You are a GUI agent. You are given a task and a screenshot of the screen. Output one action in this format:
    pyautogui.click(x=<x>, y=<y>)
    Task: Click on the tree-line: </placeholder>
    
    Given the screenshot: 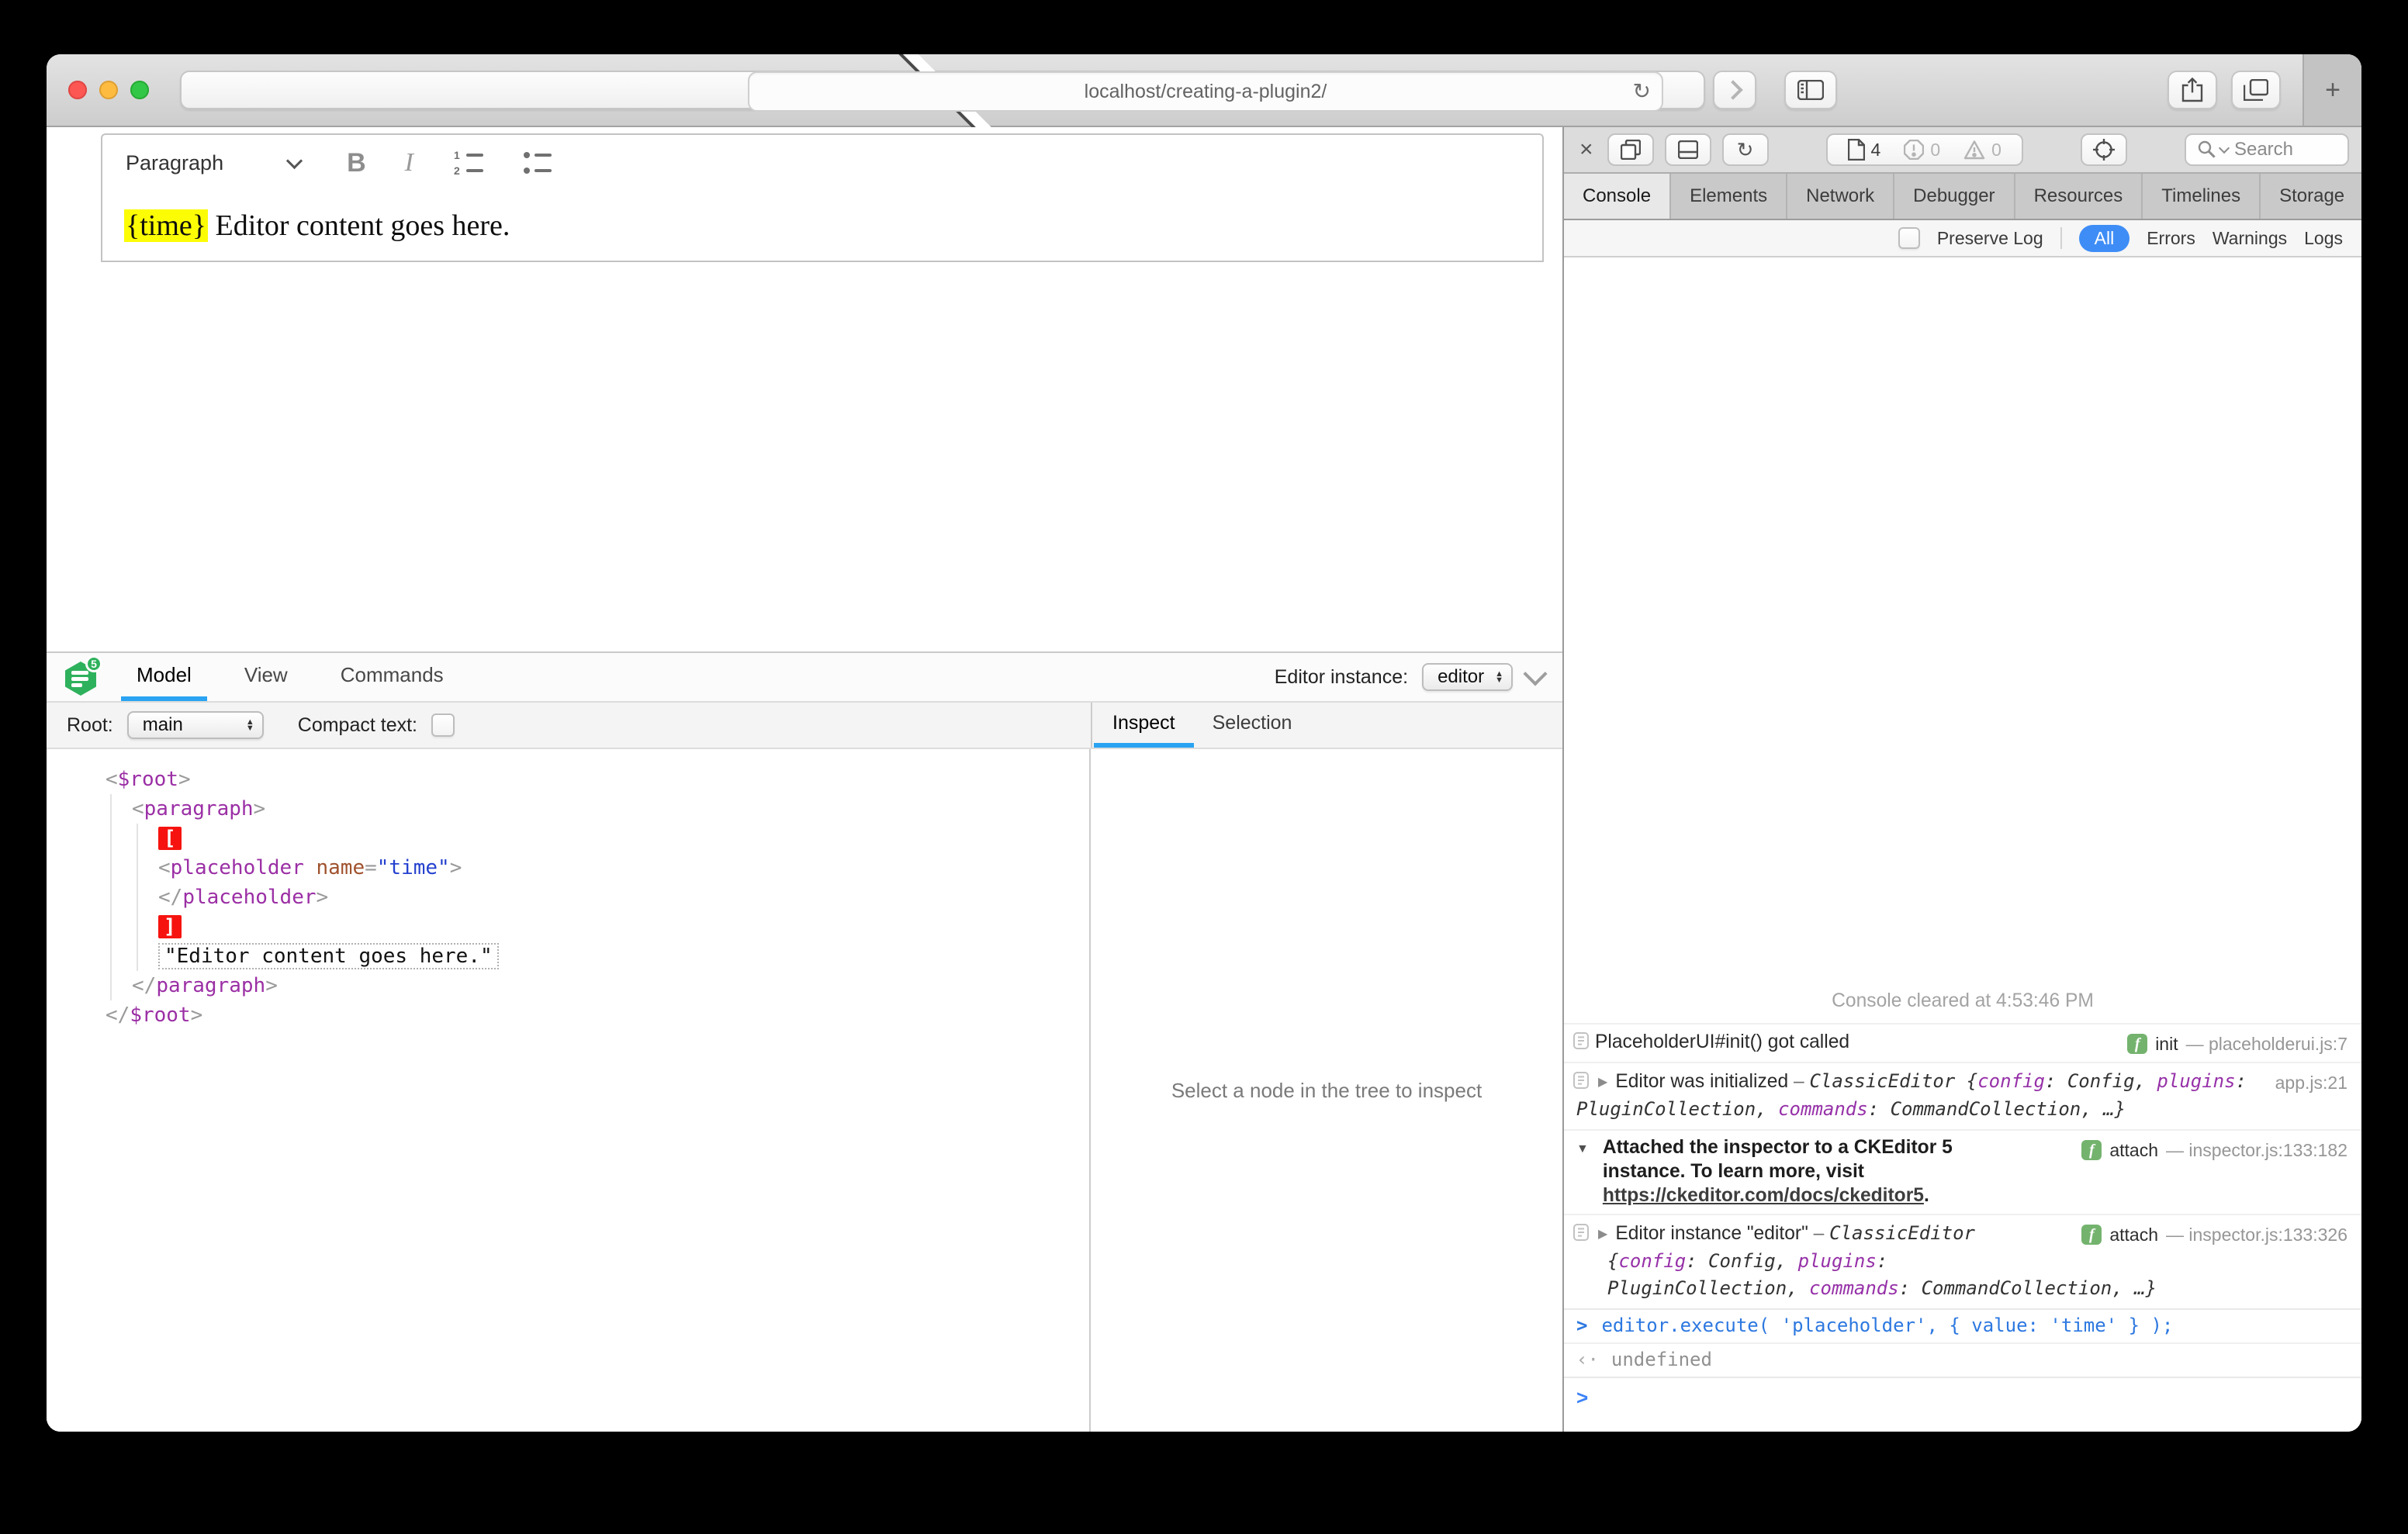 What is the action you would take?
    pyautogui.click(x=597, y=897)
    